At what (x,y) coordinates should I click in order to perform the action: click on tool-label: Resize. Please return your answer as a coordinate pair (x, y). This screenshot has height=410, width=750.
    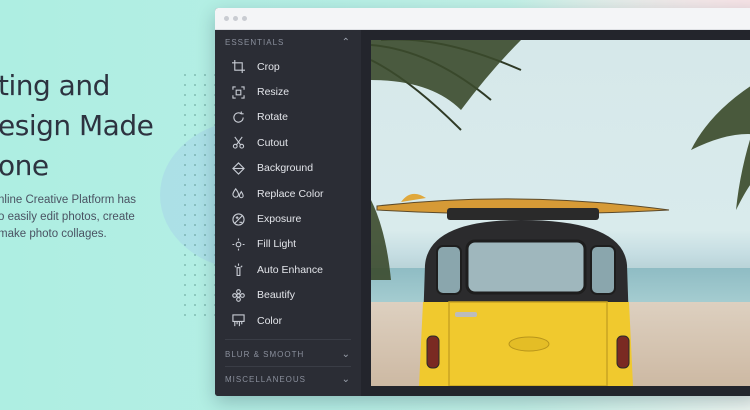
    Looking at the image, I should click on (273, 92).